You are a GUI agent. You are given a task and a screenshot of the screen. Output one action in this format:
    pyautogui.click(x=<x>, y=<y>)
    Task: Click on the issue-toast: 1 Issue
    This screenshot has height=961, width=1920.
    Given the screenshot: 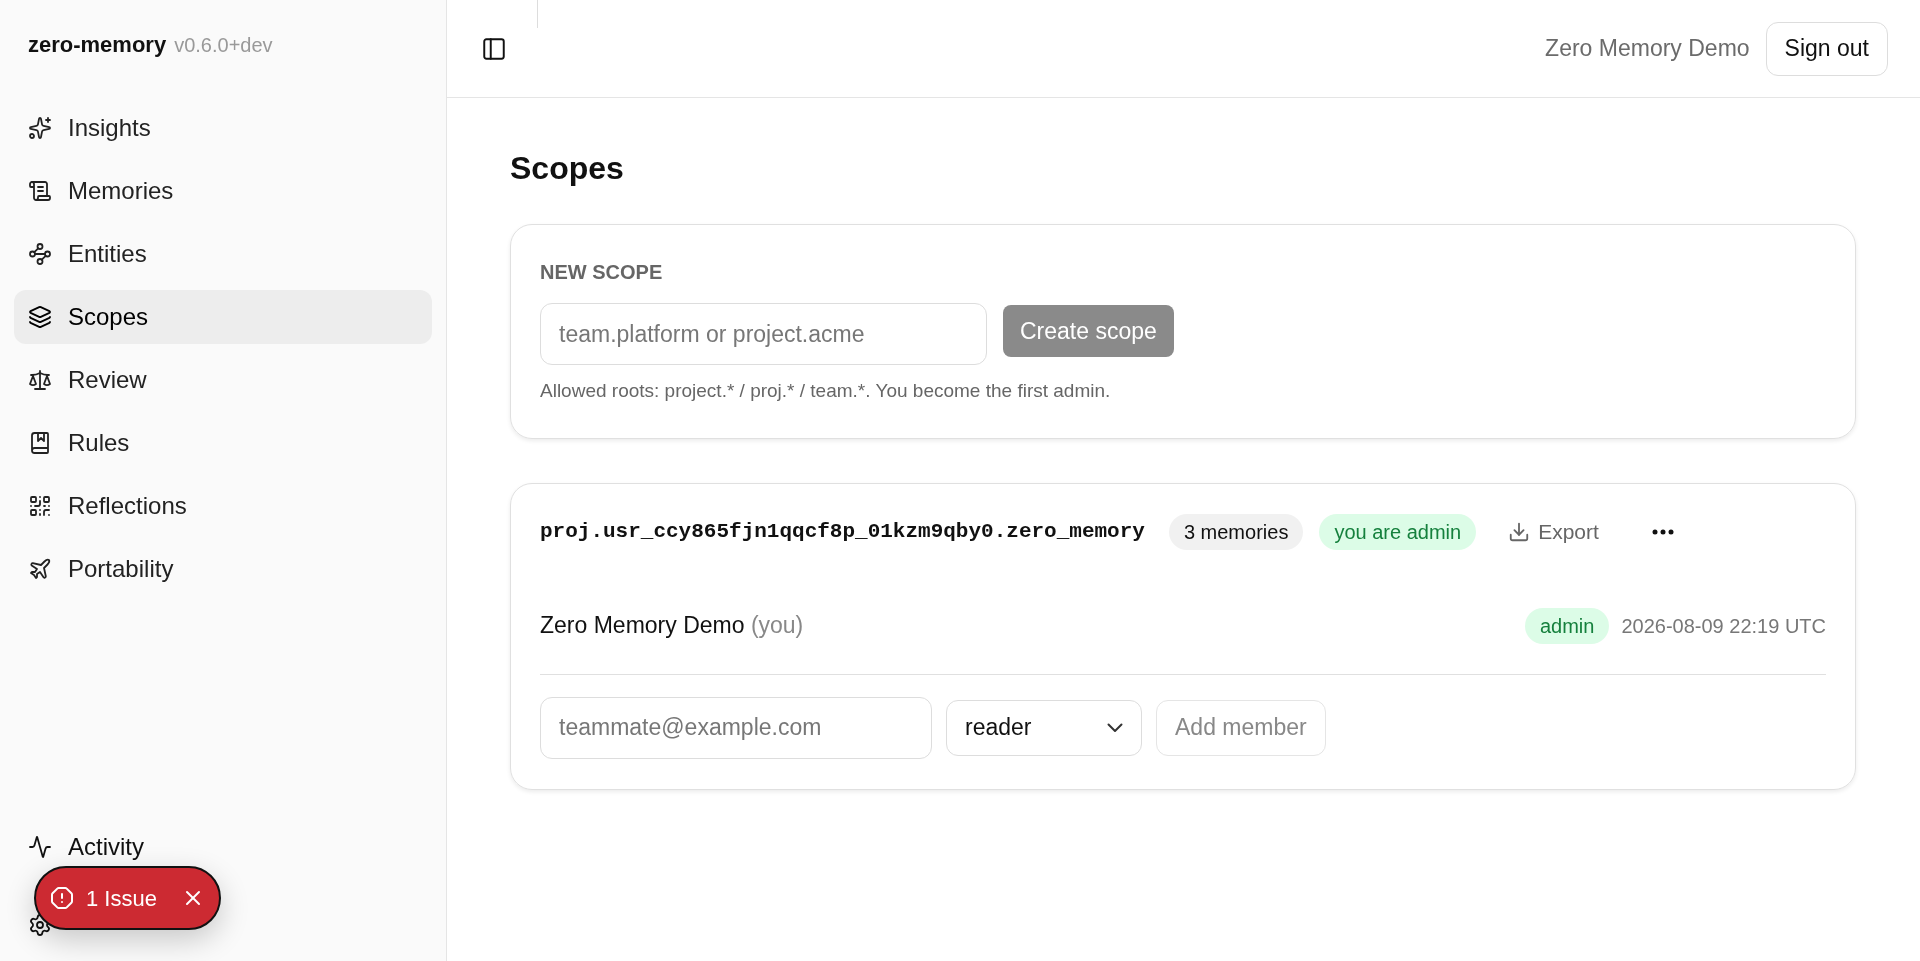 What is the action you would take?
    pyautogui.click(x=127, y=898)
    